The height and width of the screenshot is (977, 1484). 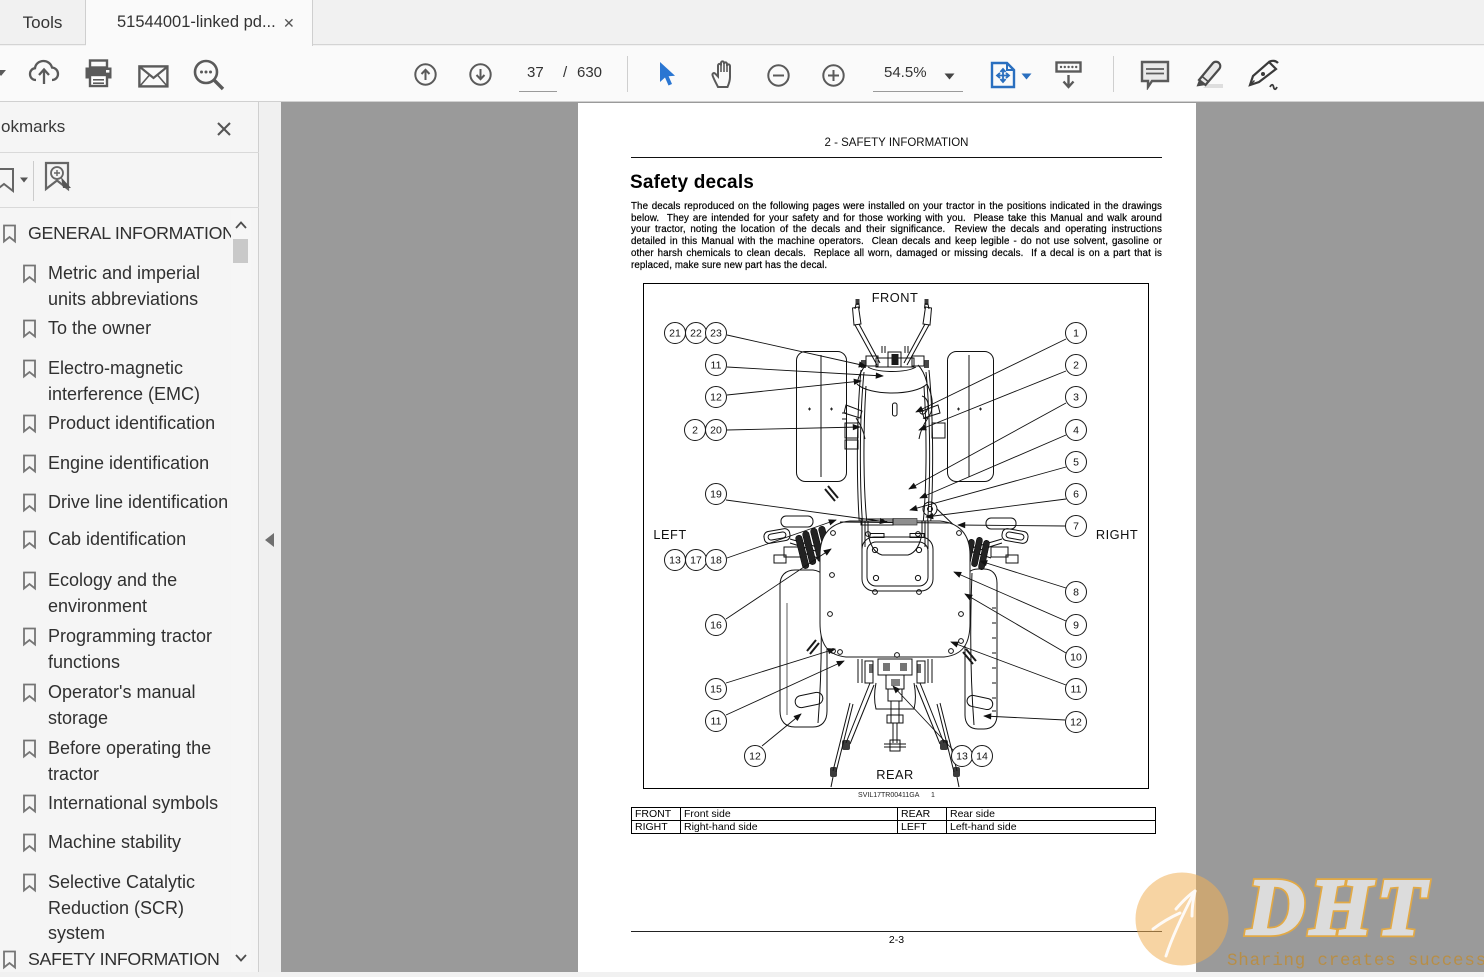 What do you see at coordinates (716, 561) in the screenshot?
I see `svg-text: 18` at bounding box center [716, 561].